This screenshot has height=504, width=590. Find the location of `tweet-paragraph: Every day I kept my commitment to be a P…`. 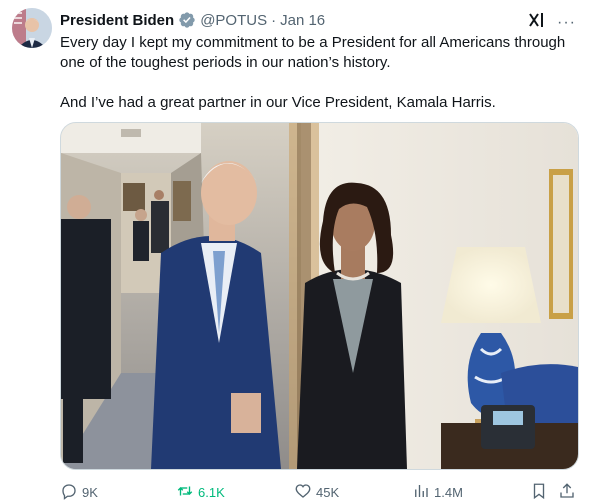

tweet-paragraph: Every day I kept my commitment to be a P… is located at coordinates (313, 52).